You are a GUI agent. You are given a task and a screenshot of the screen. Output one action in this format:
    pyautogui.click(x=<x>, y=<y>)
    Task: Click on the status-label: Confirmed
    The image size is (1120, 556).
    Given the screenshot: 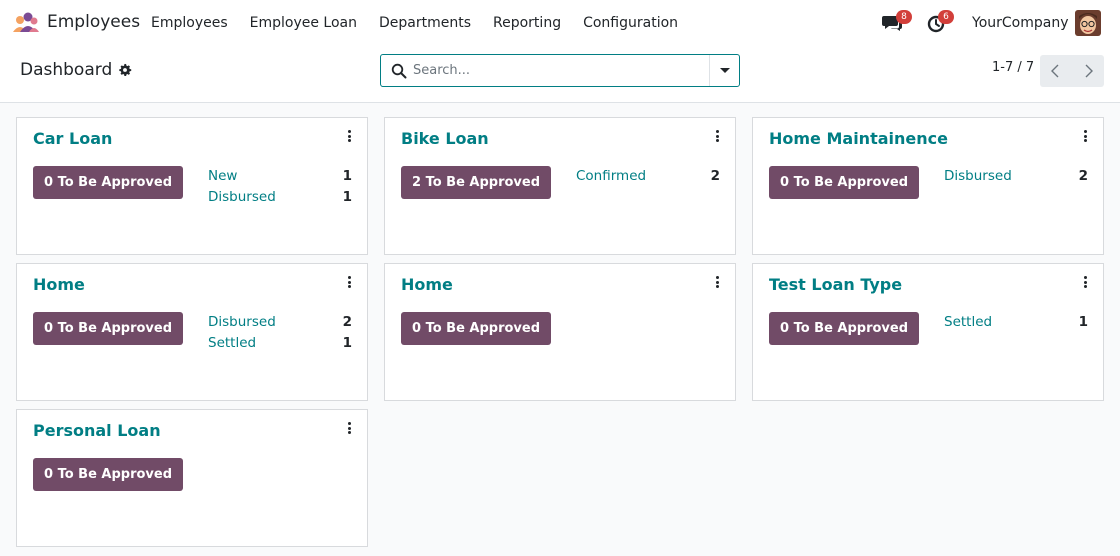 What is the action you would take?
    pyautogui.click(x=611, y=178)
    